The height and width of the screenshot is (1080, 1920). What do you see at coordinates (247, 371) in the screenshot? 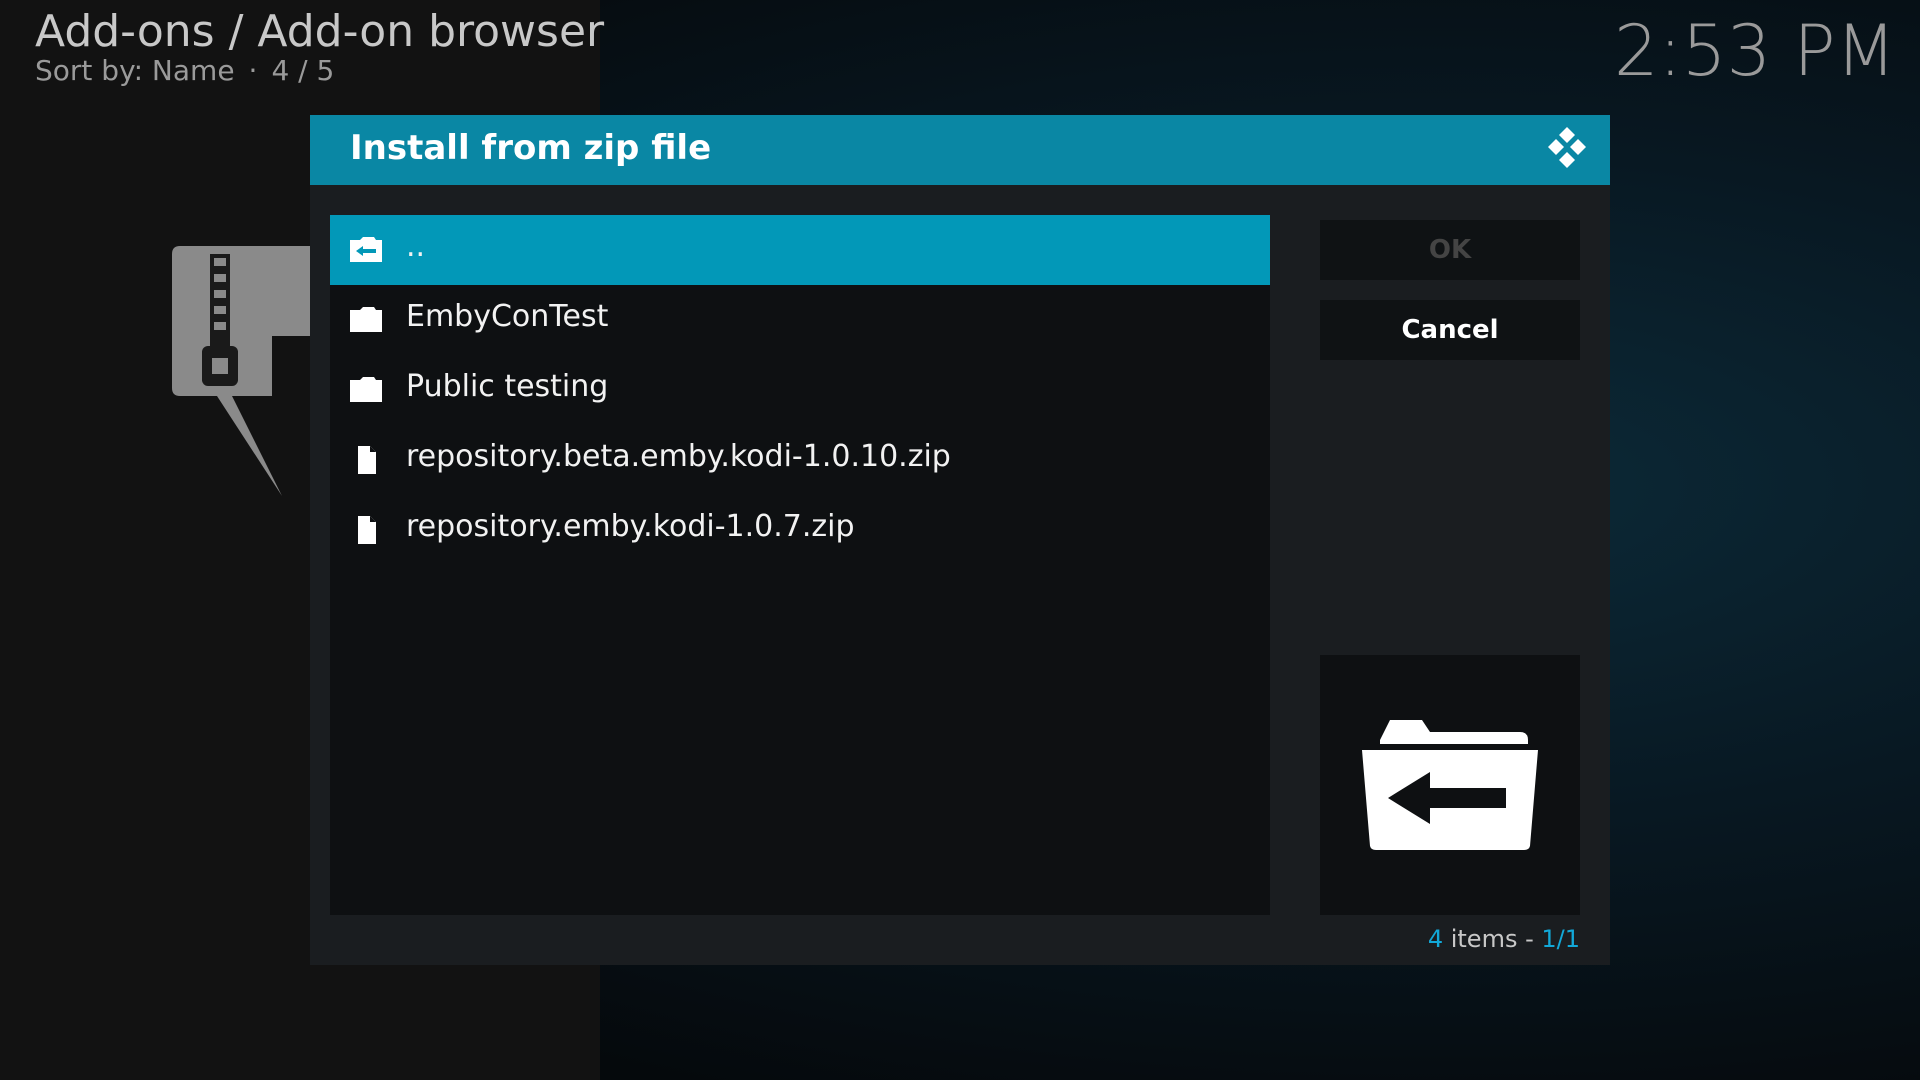
I see `zip-install-icon` at bounding box center [247, 371].